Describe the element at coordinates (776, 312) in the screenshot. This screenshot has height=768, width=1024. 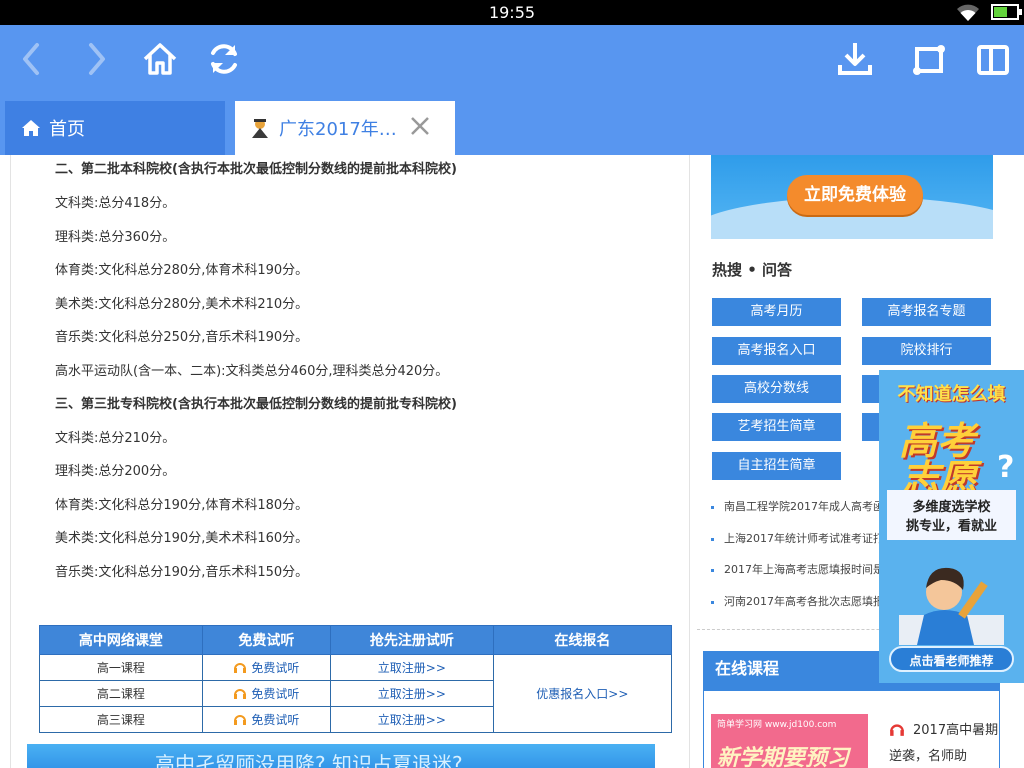
I see `hot-link: 高考月历` at that location.